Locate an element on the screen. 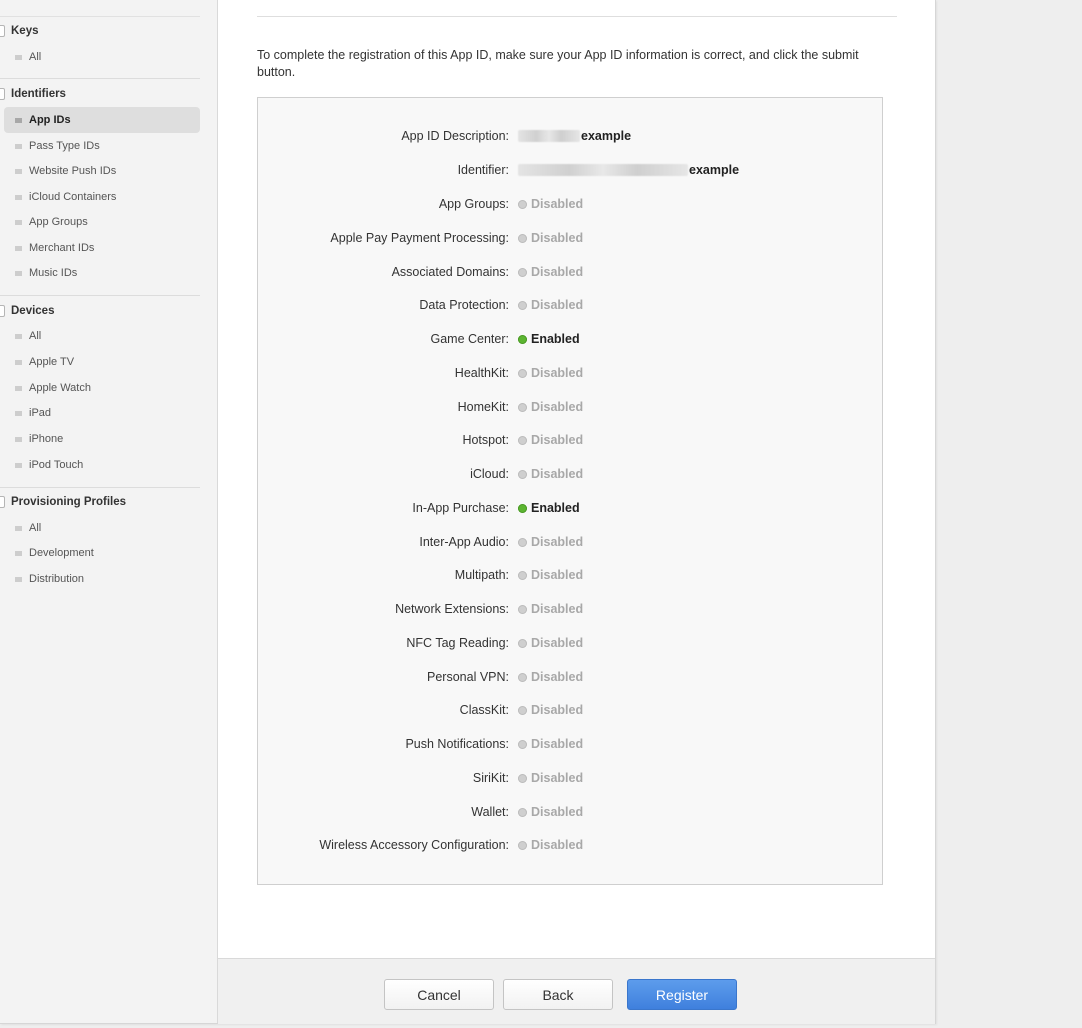 This screenshot has height=1028, width=1082. footer-bar: Cancel Back Register is located at coordinates (576, 991).